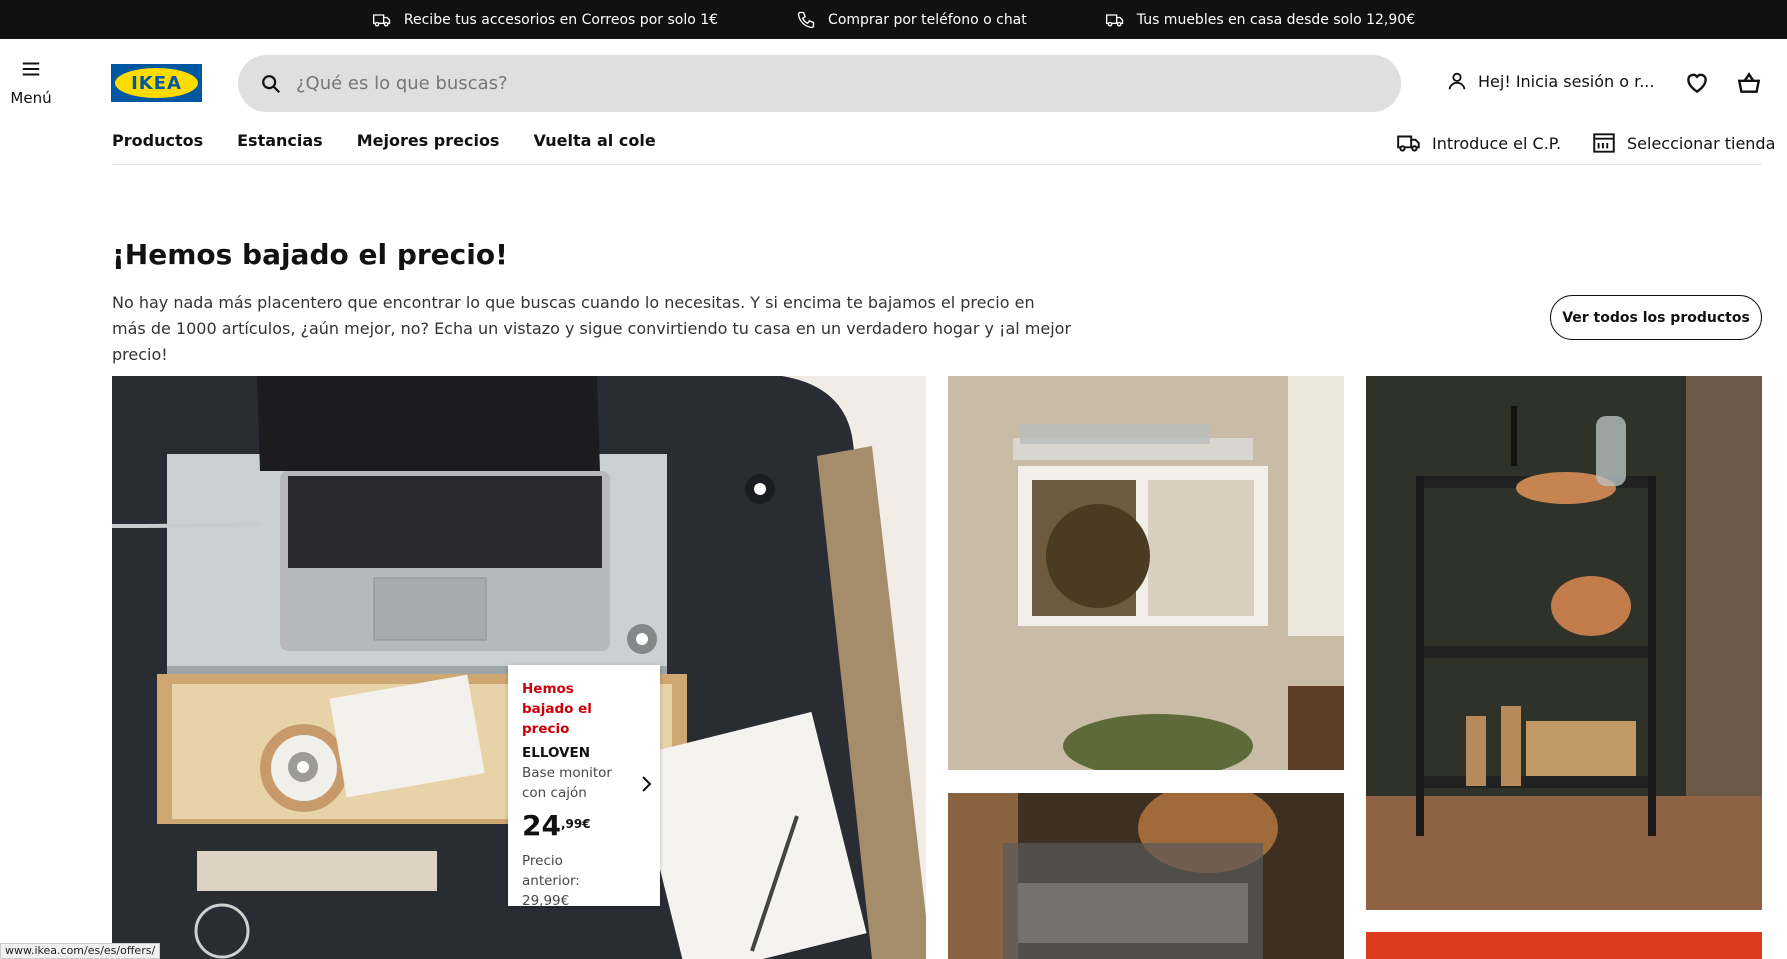 The width and height of the screenshot is (1787, 959). I want to click on nav-productos: Productos, so click(157, 140).